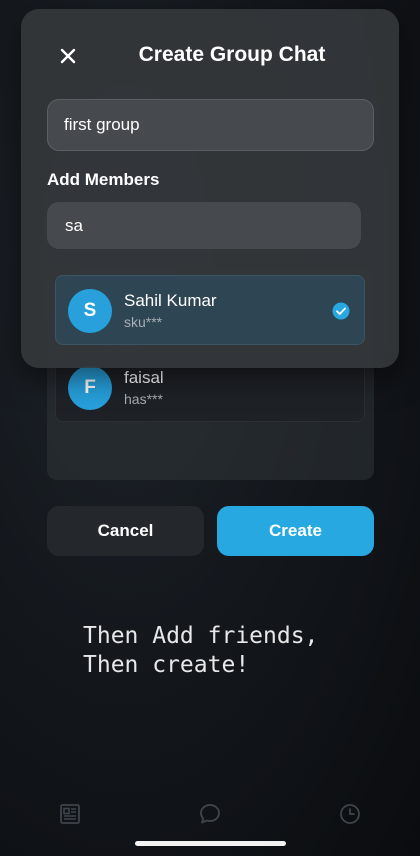 This screenshot has height=856, width=420. Describe the element at coordinates (90, 311) in the screenshot. I see `avatar: S` at that location.